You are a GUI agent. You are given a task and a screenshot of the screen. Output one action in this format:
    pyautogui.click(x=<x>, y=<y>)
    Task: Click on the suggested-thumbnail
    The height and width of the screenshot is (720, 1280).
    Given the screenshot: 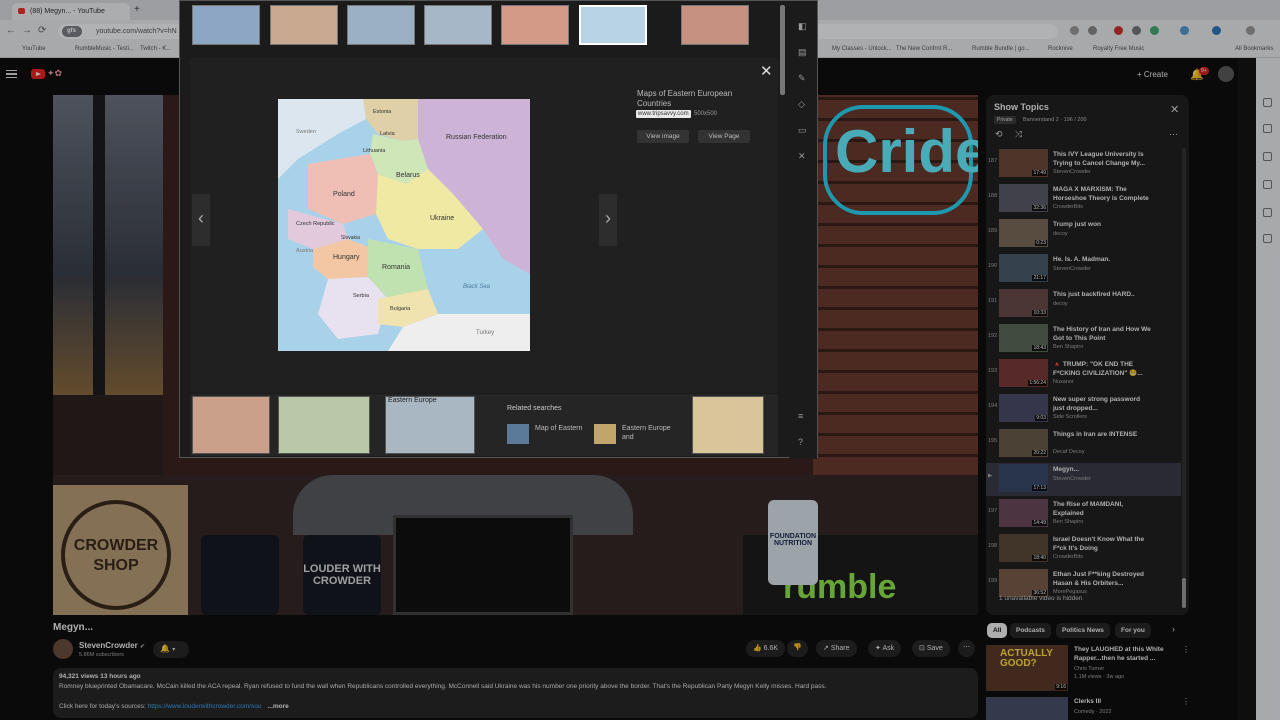 What is the action you would take?
    pyautogui.click(x=1027, y=708)
    